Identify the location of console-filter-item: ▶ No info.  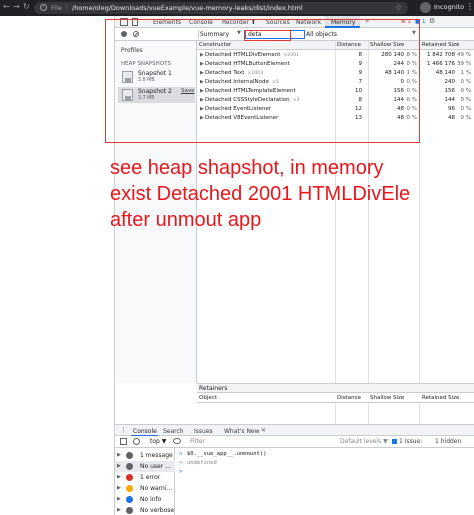
(145, 499).